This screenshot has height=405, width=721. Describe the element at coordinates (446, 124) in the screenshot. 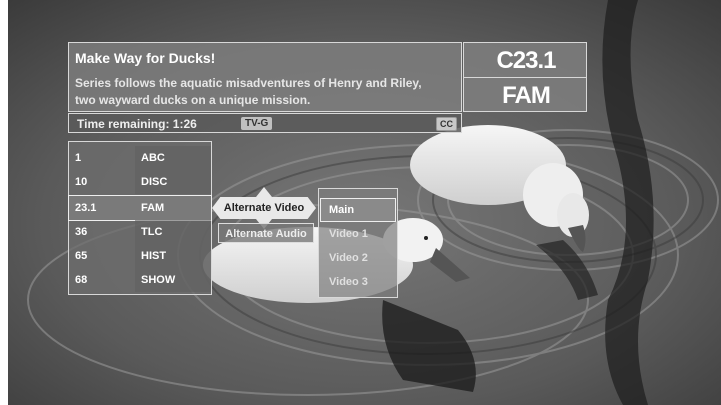

I see `closed-caption-icon: CC` at that location.